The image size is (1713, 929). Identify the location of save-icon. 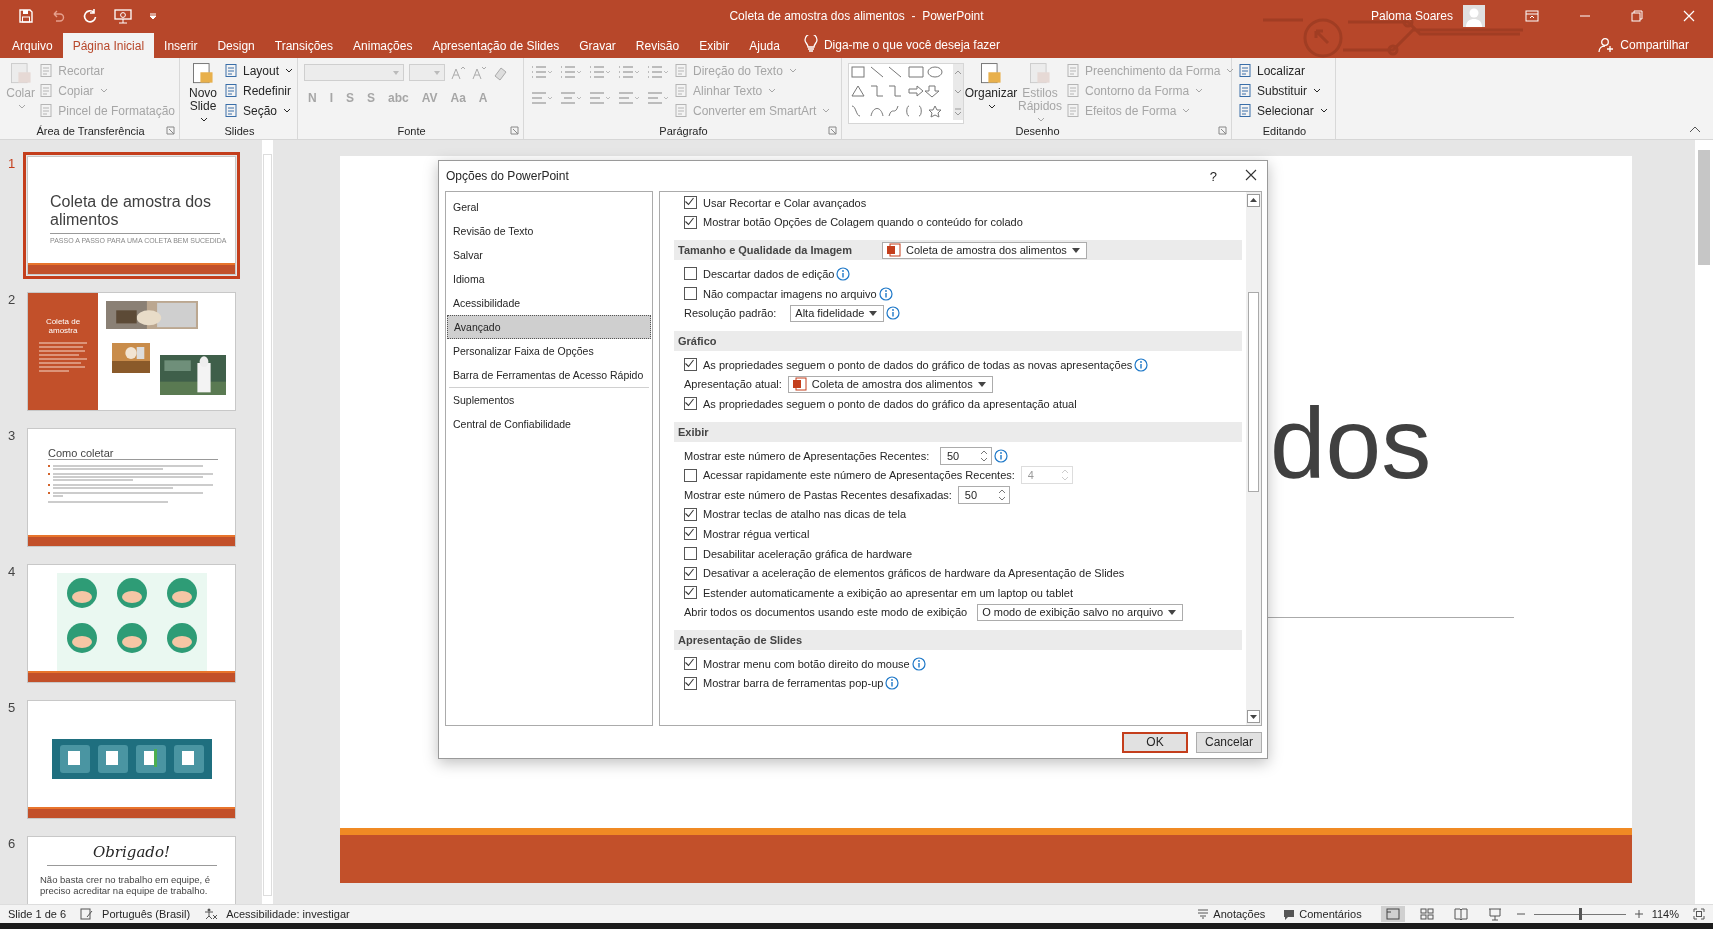
(26, 16).